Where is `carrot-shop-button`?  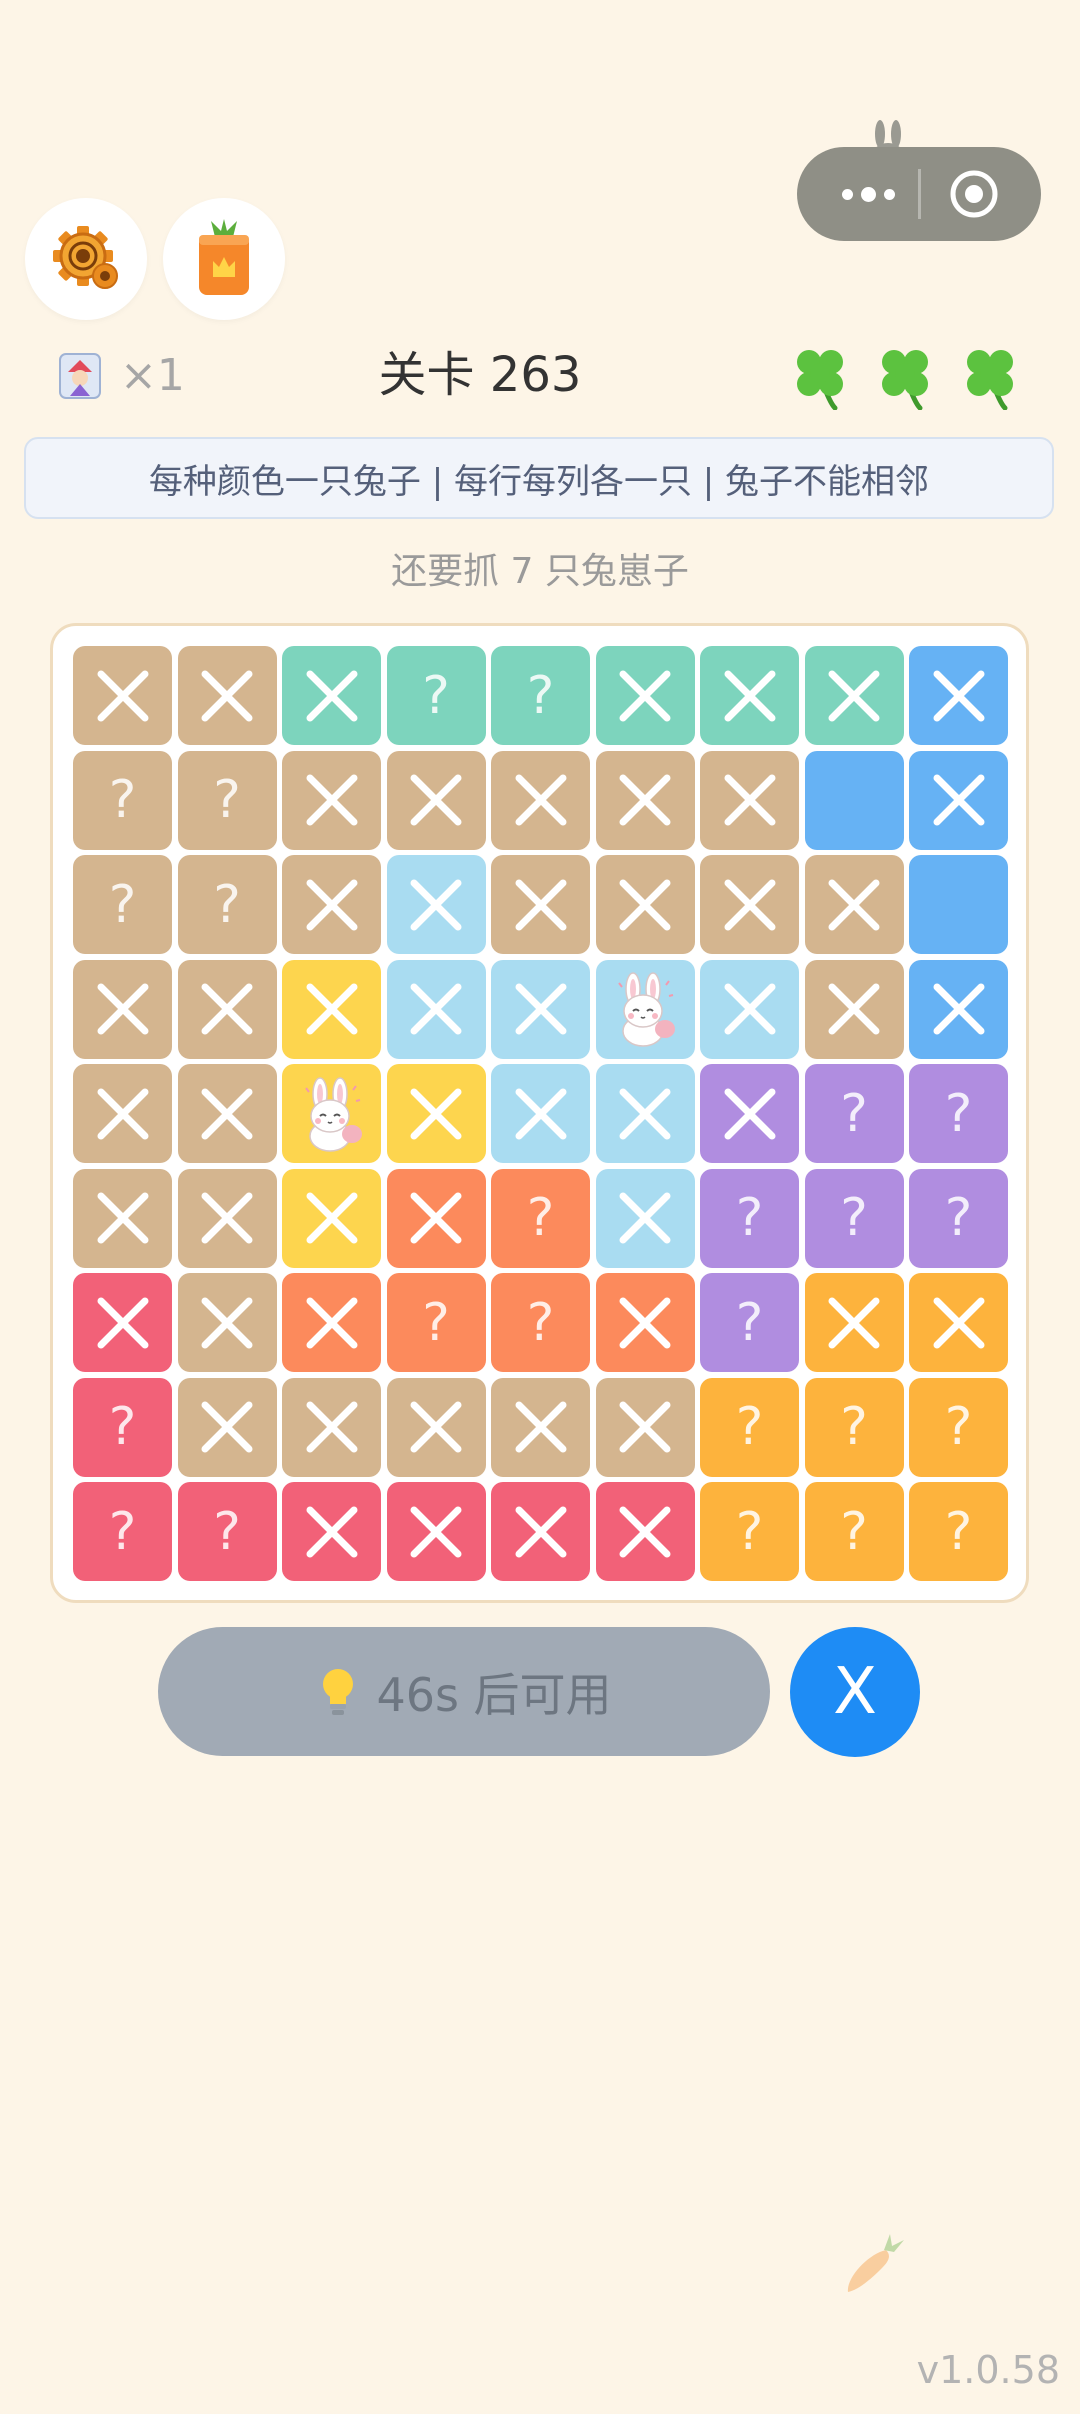
carrot-shop-button is located at coordinates (224, 259).